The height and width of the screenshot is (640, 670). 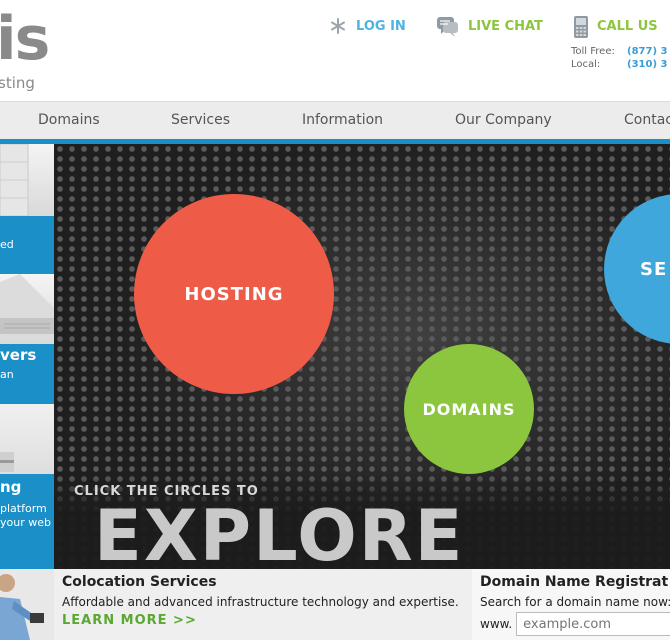 I want to click on phone-icon, so click(x=581, y=26).